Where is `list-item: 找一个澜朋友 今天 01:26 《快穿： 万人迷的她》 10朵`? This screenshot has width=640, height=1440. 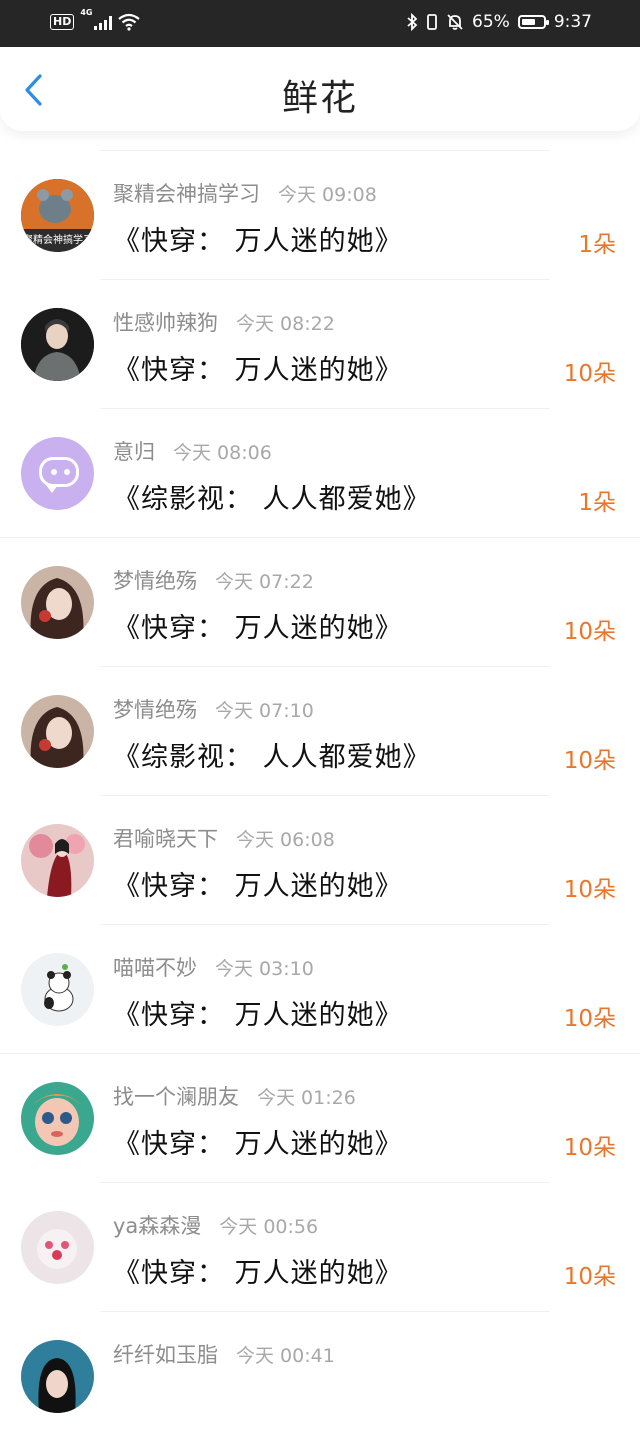 list-item: 找一个澜朋友 今天 01:26 《快穿： 万人迷的她》 10朵 is located at coordinates (320, 1118).